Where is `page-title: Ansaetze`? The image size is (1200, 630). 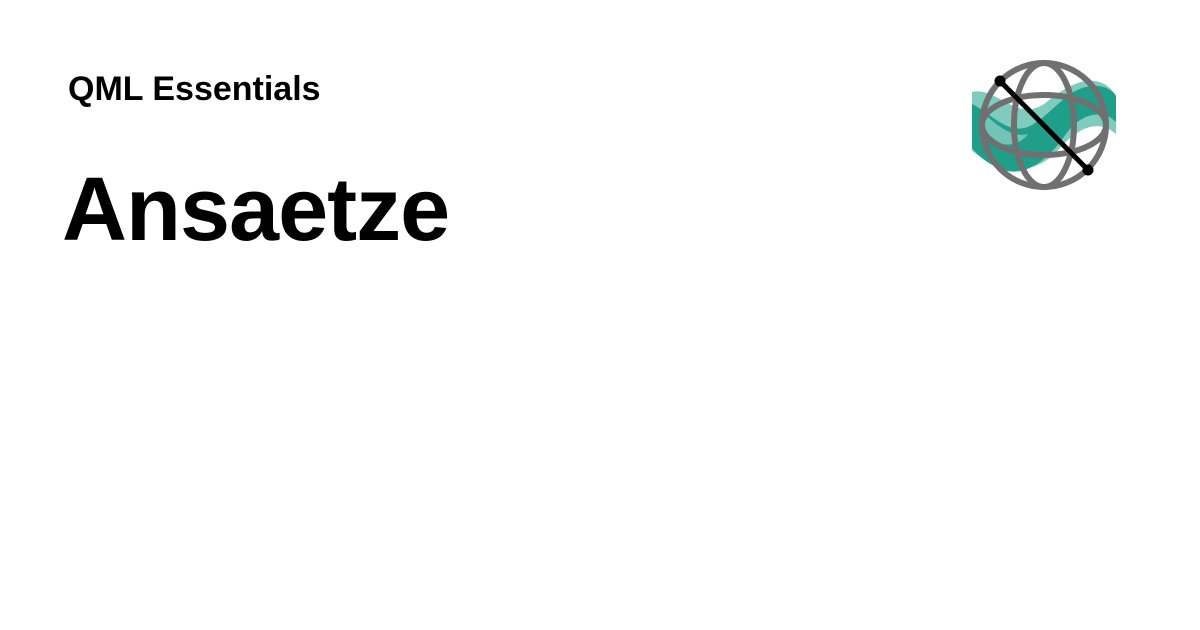
page-title: Ansaetze is located at coordinates (256, 210).